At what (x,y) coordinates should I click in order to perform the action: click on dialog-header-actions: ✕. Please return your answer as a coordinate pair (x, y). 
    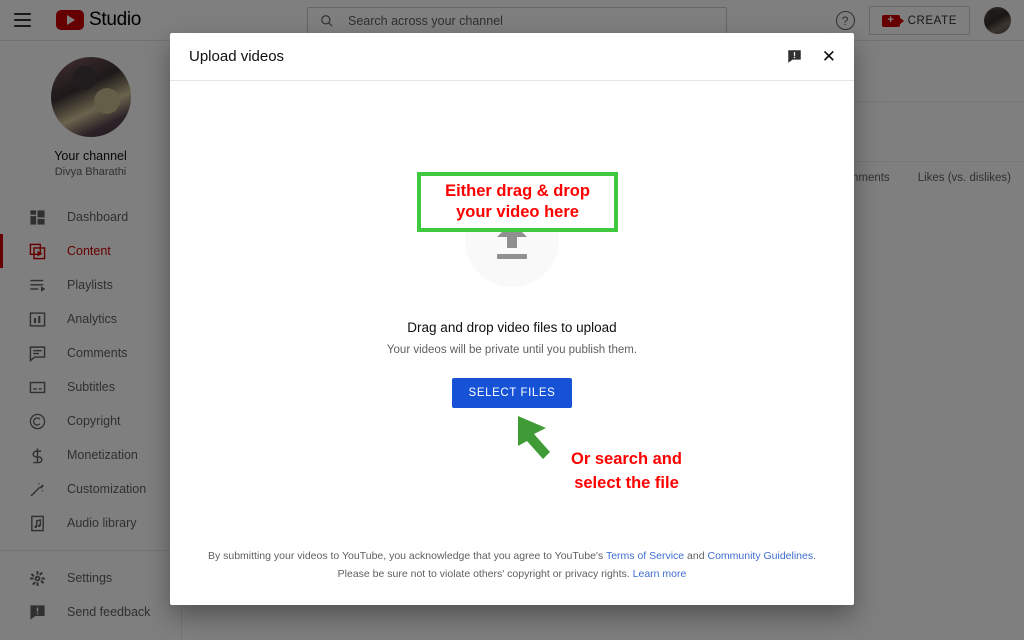
    Looking at the image, I should click on (811, 56).